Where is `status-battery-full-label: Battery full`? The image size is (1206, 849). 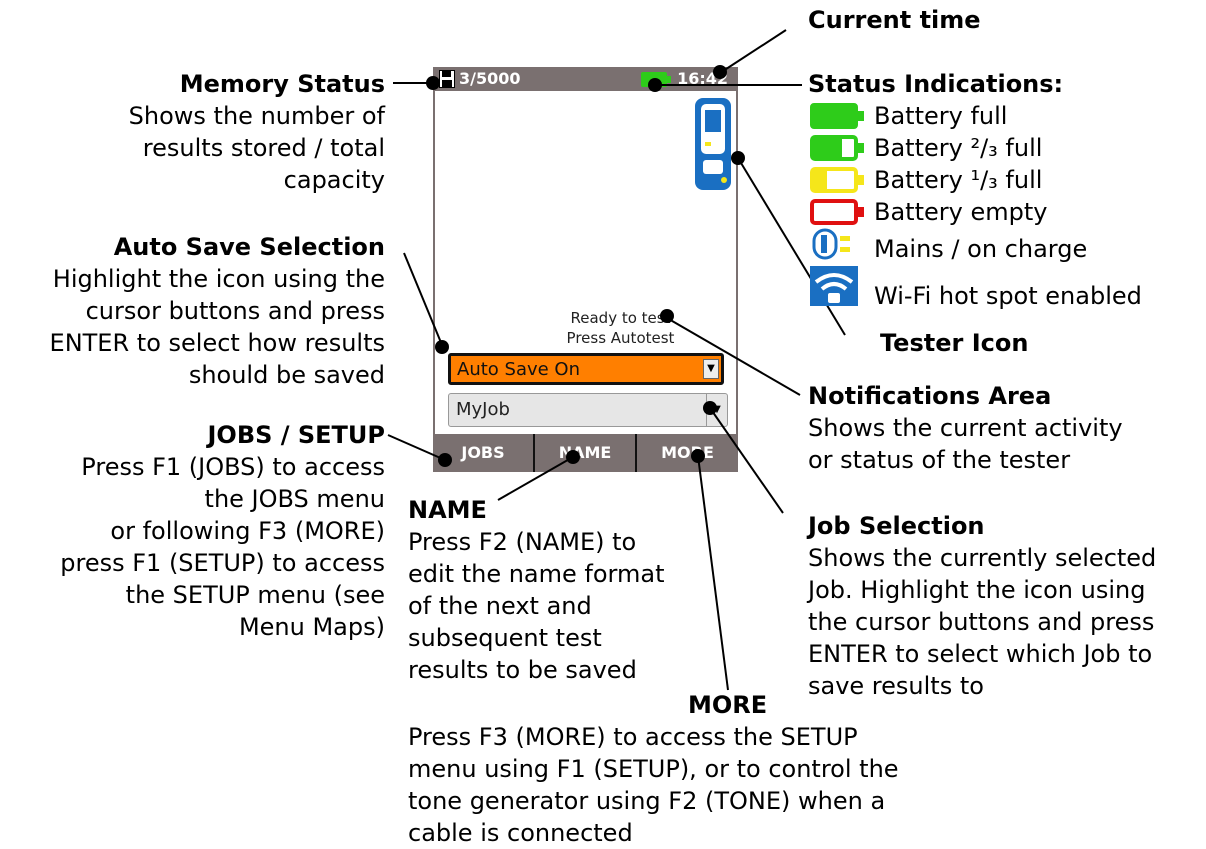
status-battery-full-label: Battery full is located at coordinates (941, 116).